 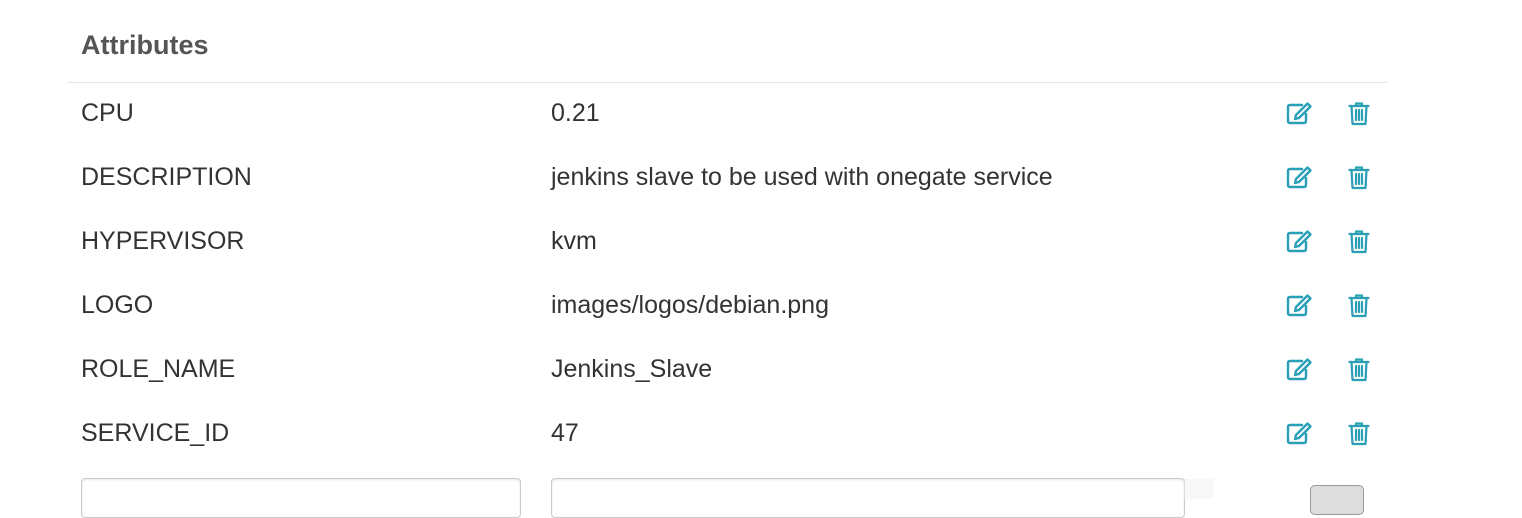 I want to click on attribute-row-cpu: CPU 0.21, so click(x=727, y=113).